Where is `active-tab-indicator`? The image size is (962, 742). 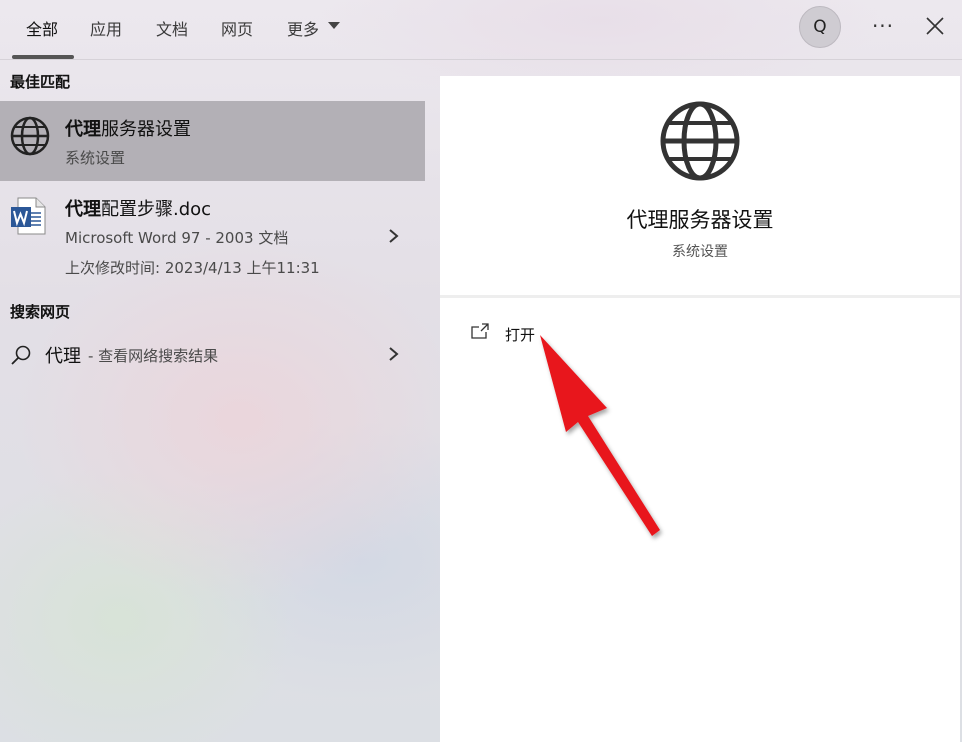 active-tab-indicator is located at coordinates (43, 57).